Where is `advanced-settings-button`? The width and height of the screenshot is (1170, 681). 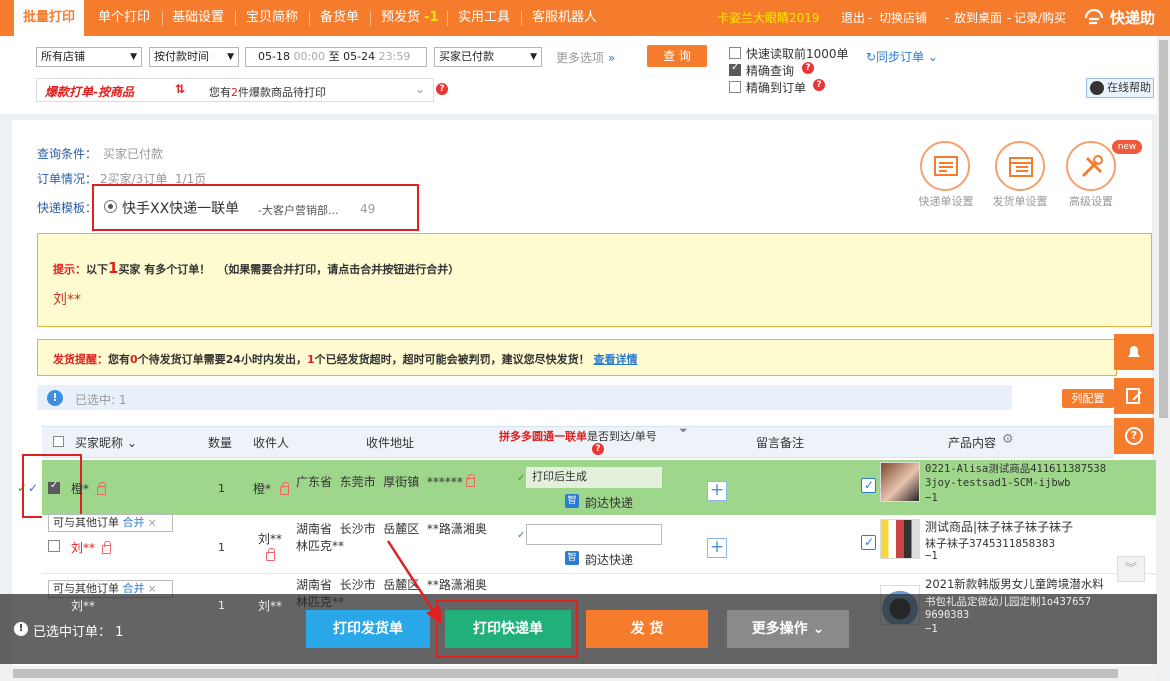 advanced-settings-button is located at coordinates (1091, 166).